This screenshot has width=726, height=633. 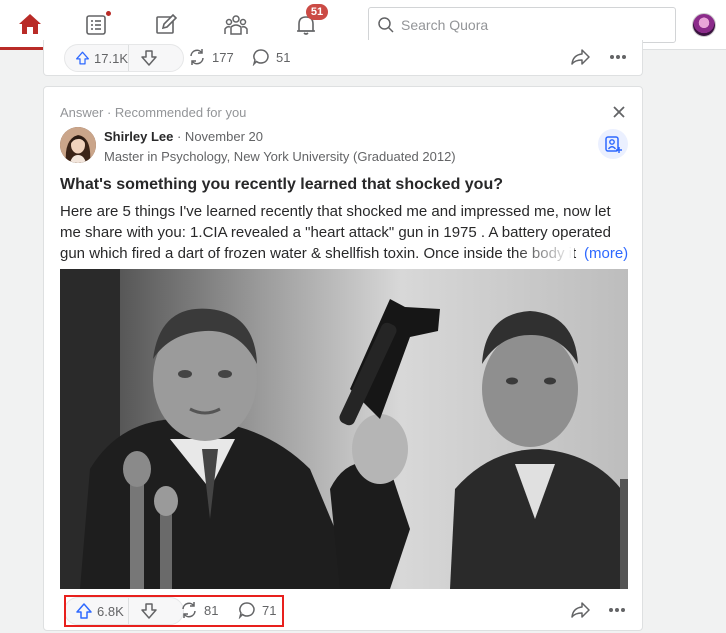 What do you see at coordinates (386, 25) in the screenshot?
I see `search-icon` at bounding box center [386, 25].